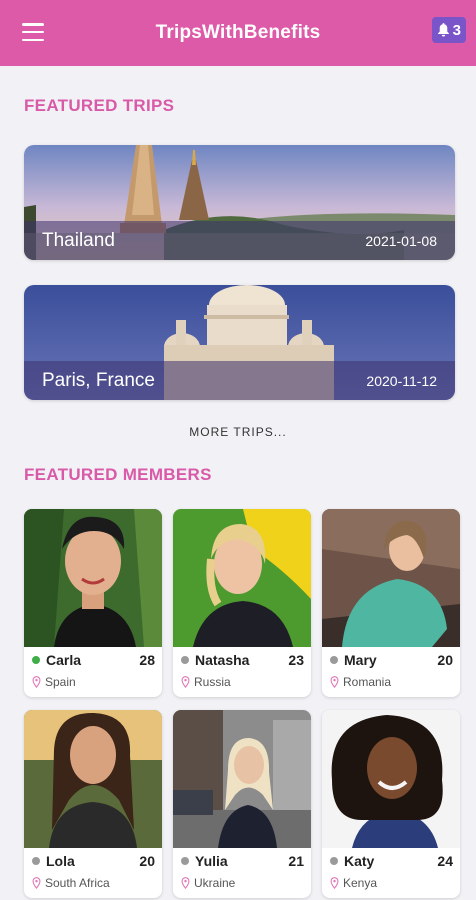 This screenshot has height=900, width=476. What do you see at coordinates (222, 660) in the screenshot?
I see `member-name: Natasha` at bounding box center [222, 660].